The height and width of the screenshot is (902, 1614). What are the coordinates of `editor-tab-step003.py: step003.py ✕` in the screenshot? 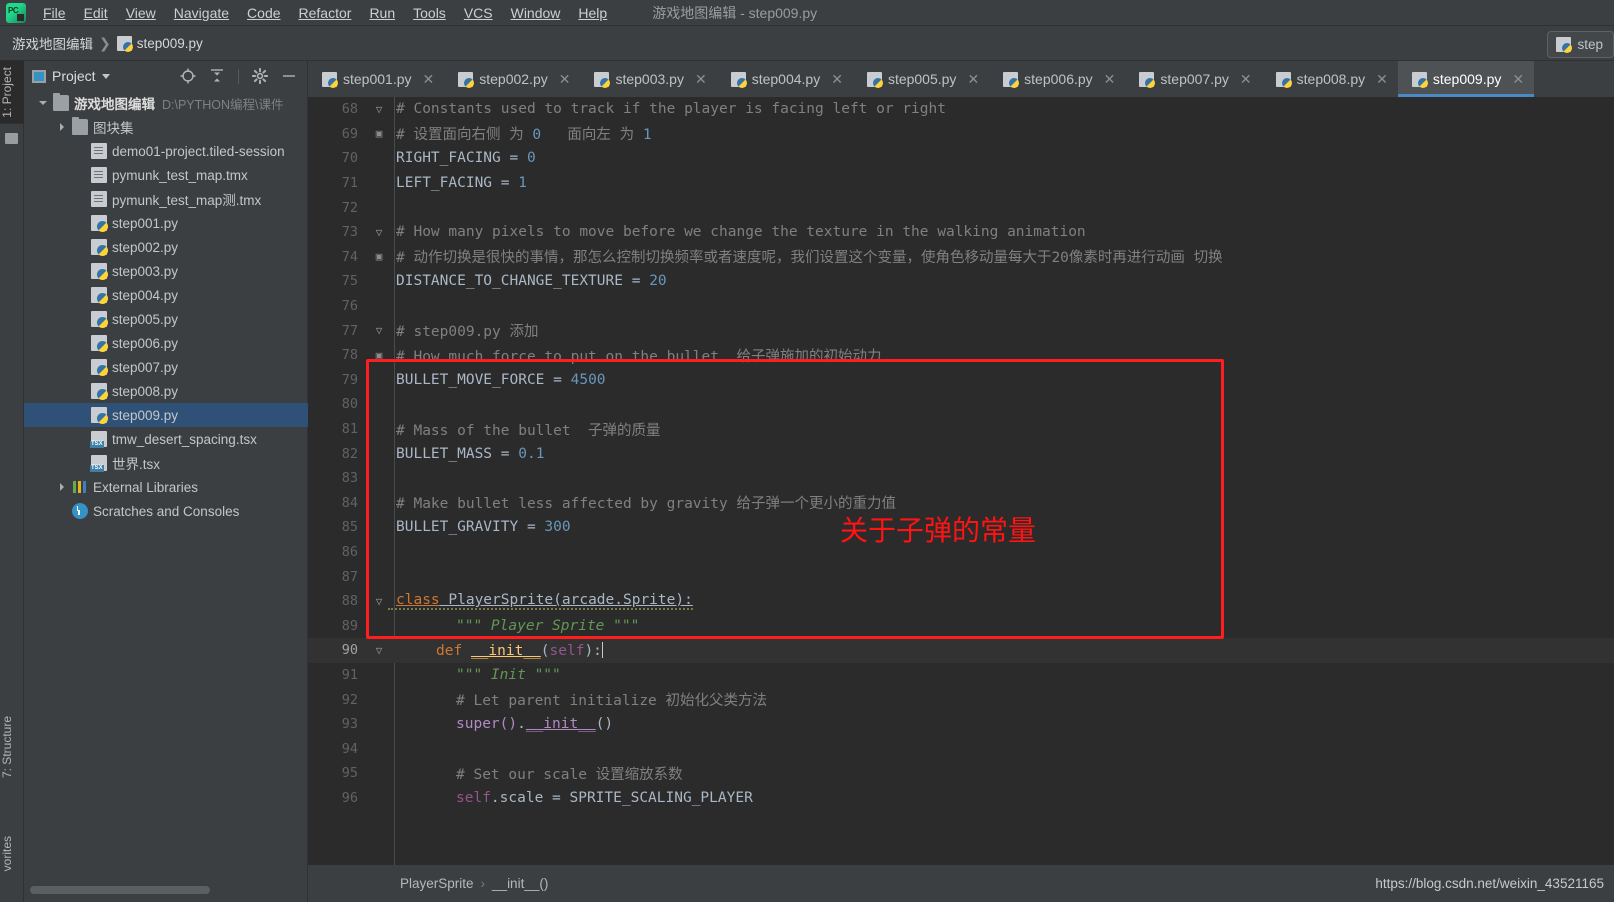 It's located at (648, 79).